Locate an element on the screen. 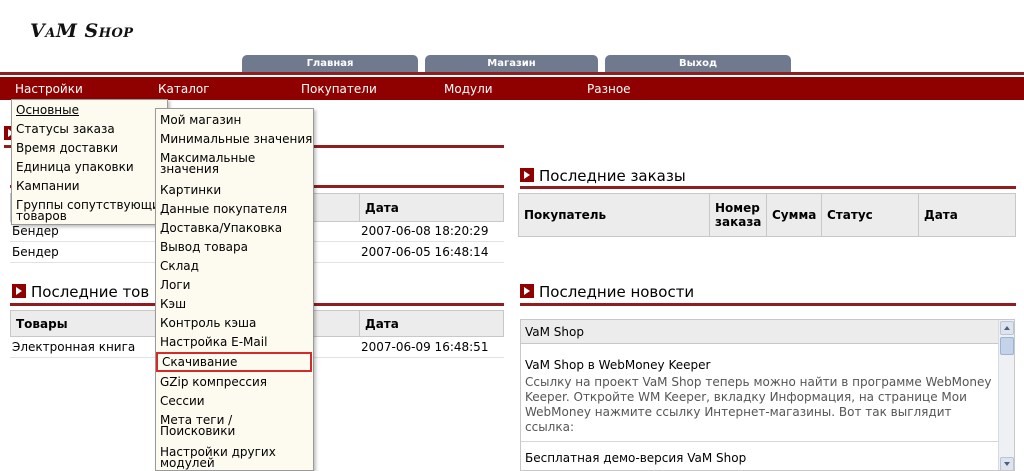 The height and width of the screenshot is (471, 1024). dropdown-item-images: Картинки is located at coordinates (188, 190).